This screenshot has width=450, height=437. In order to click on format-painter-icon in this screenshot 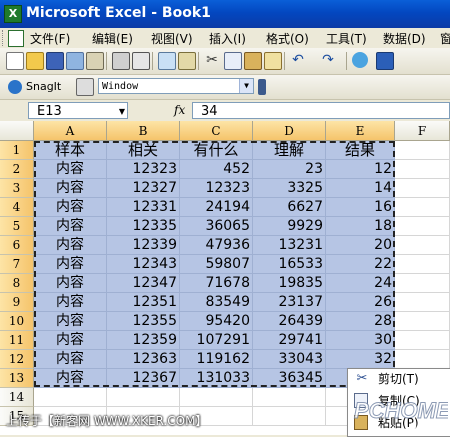, I will do `click(273, 61)`.